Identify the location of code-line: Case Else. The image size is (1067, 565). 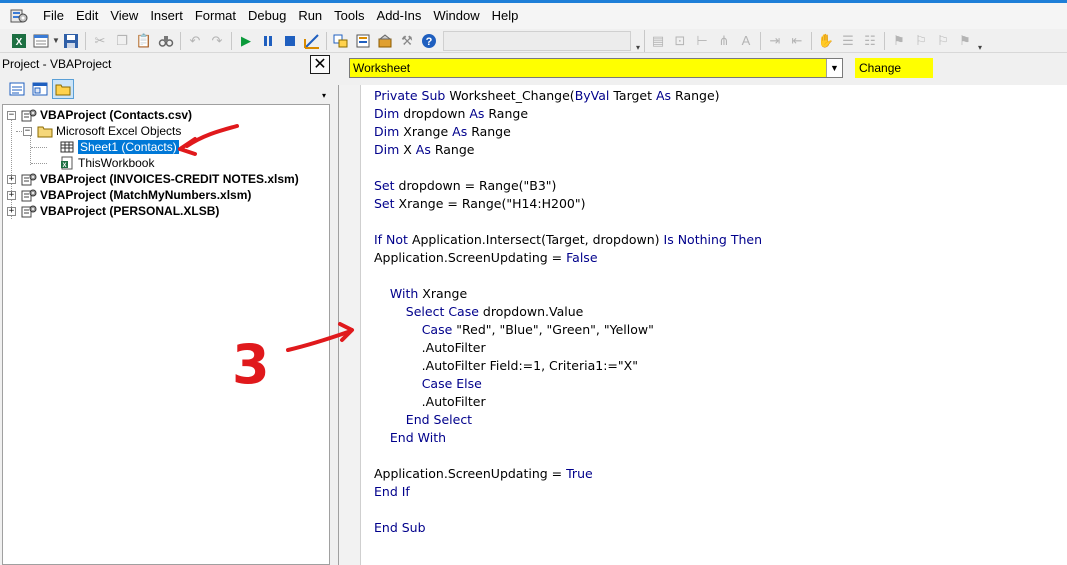
(568, 384).